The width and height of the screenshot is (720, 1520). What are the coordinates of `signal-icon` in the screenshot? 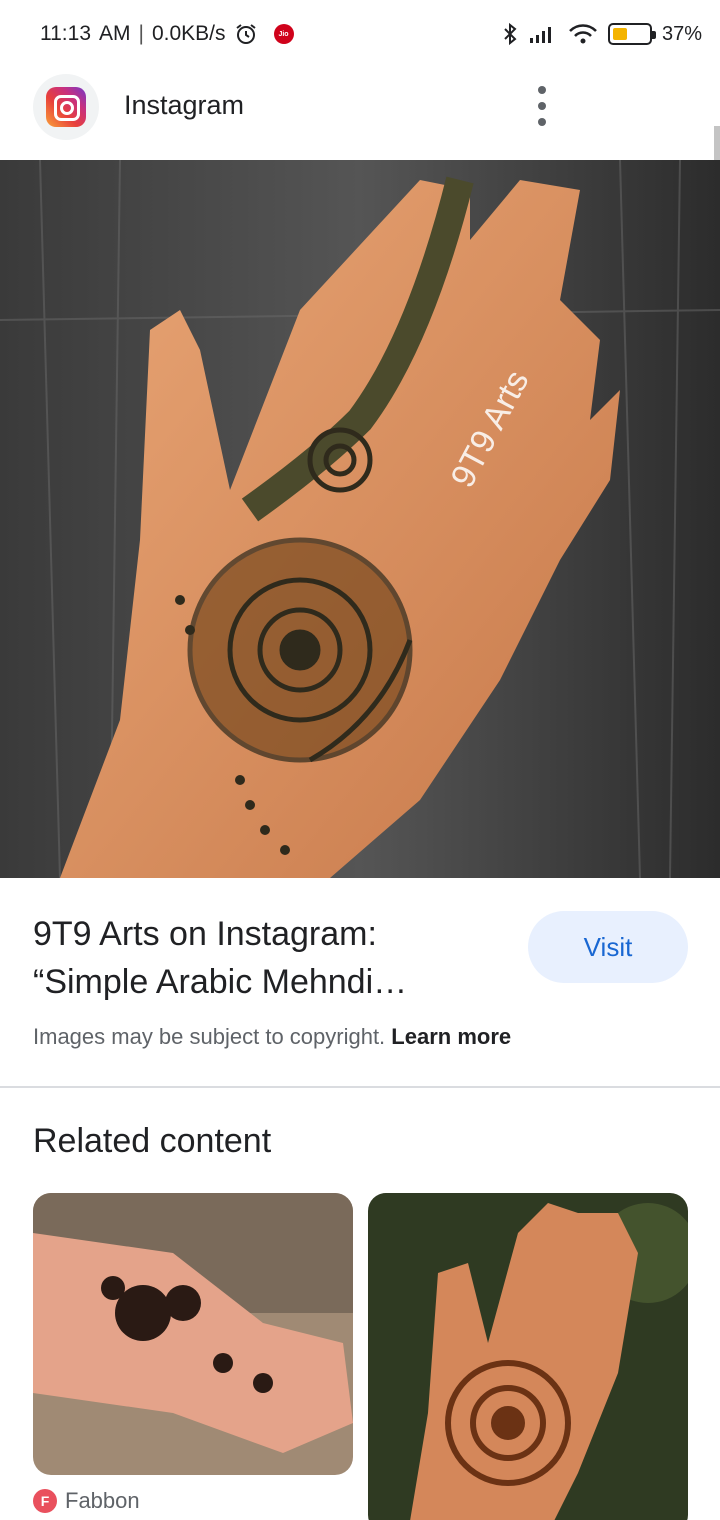 It's located at (540, 35).